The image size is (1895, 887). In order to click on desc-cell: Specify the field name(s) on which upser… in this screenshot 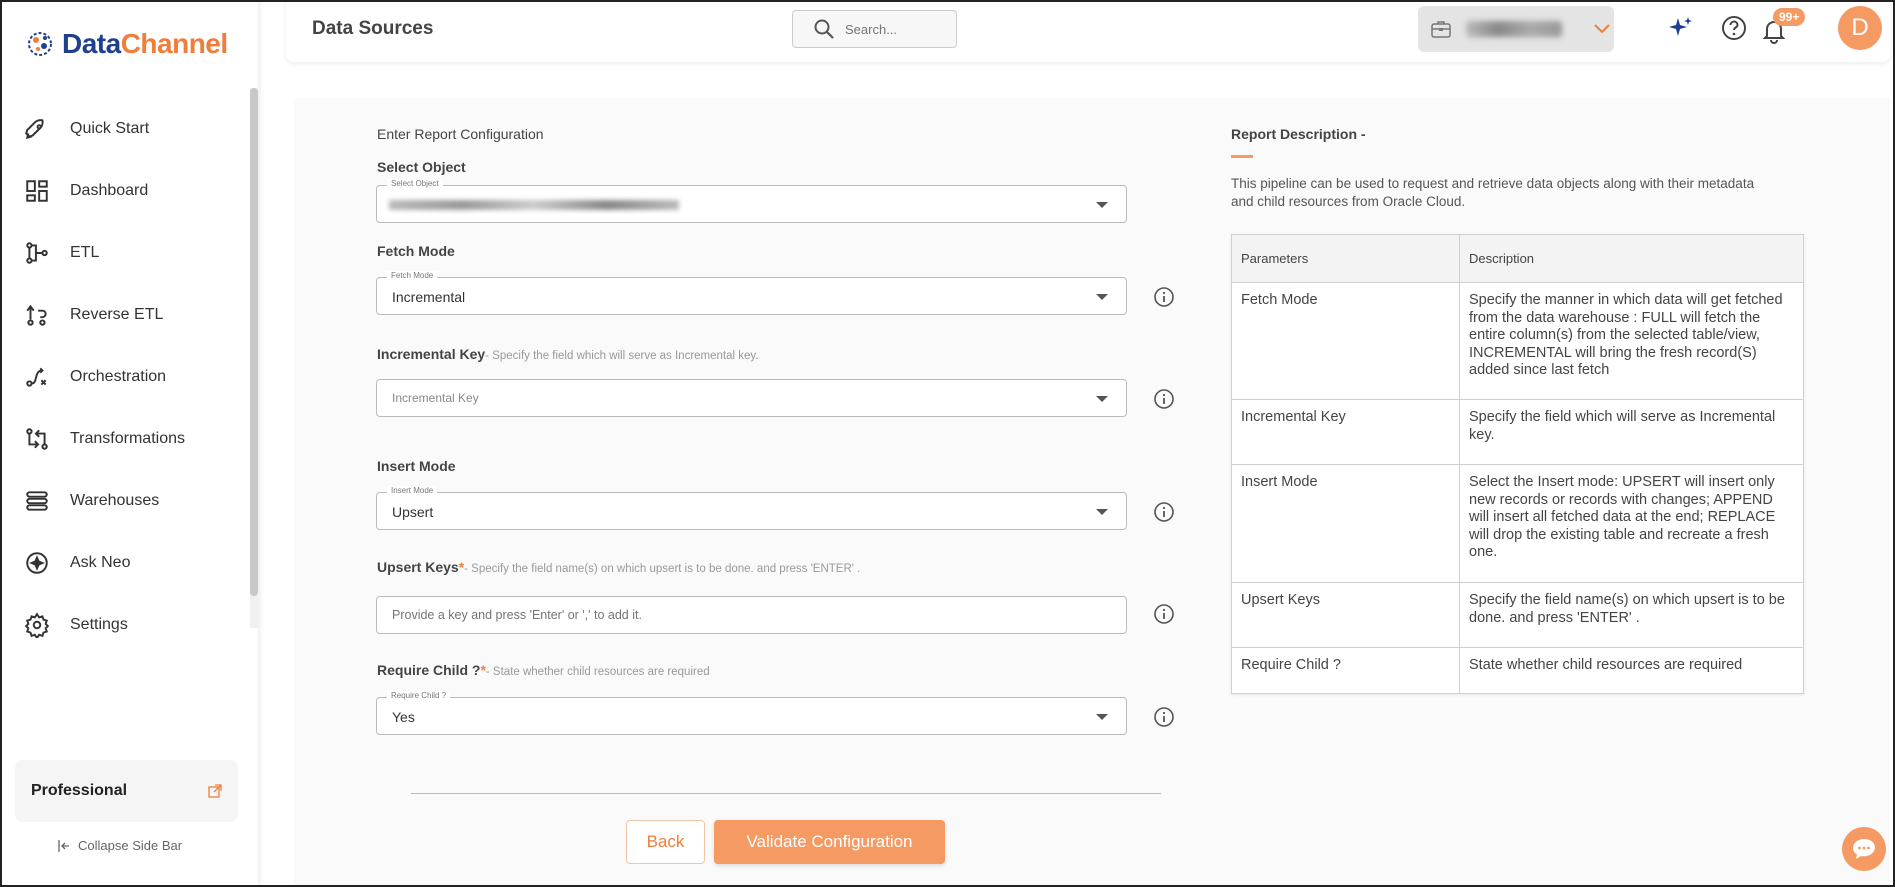, I will do `click(1631, 615)`.